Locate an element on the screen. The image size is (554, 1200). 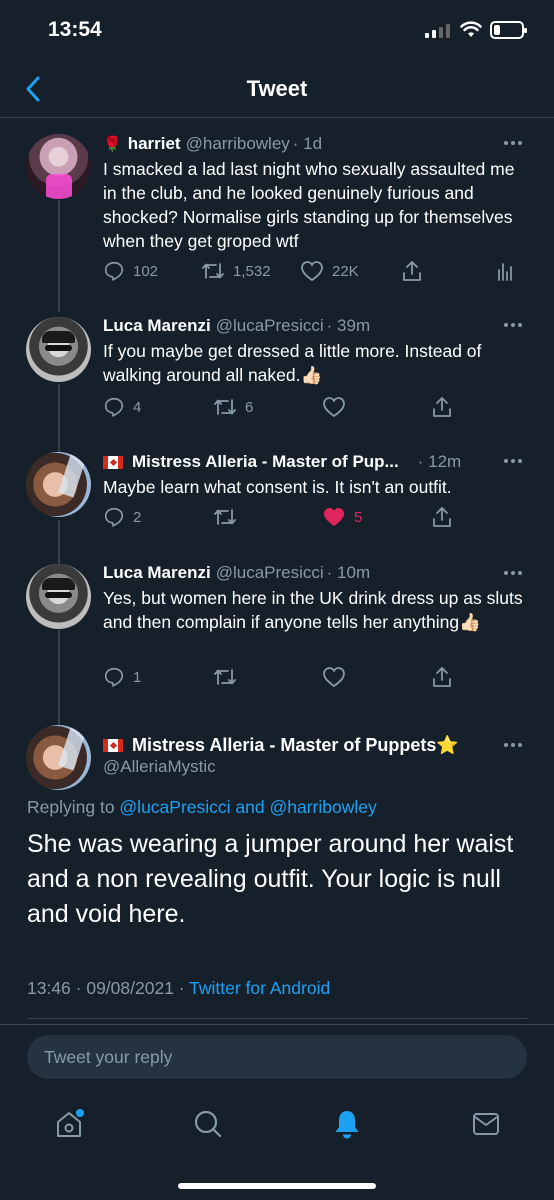
retweet-button: 1,532 is located at coordinates (236, 271).